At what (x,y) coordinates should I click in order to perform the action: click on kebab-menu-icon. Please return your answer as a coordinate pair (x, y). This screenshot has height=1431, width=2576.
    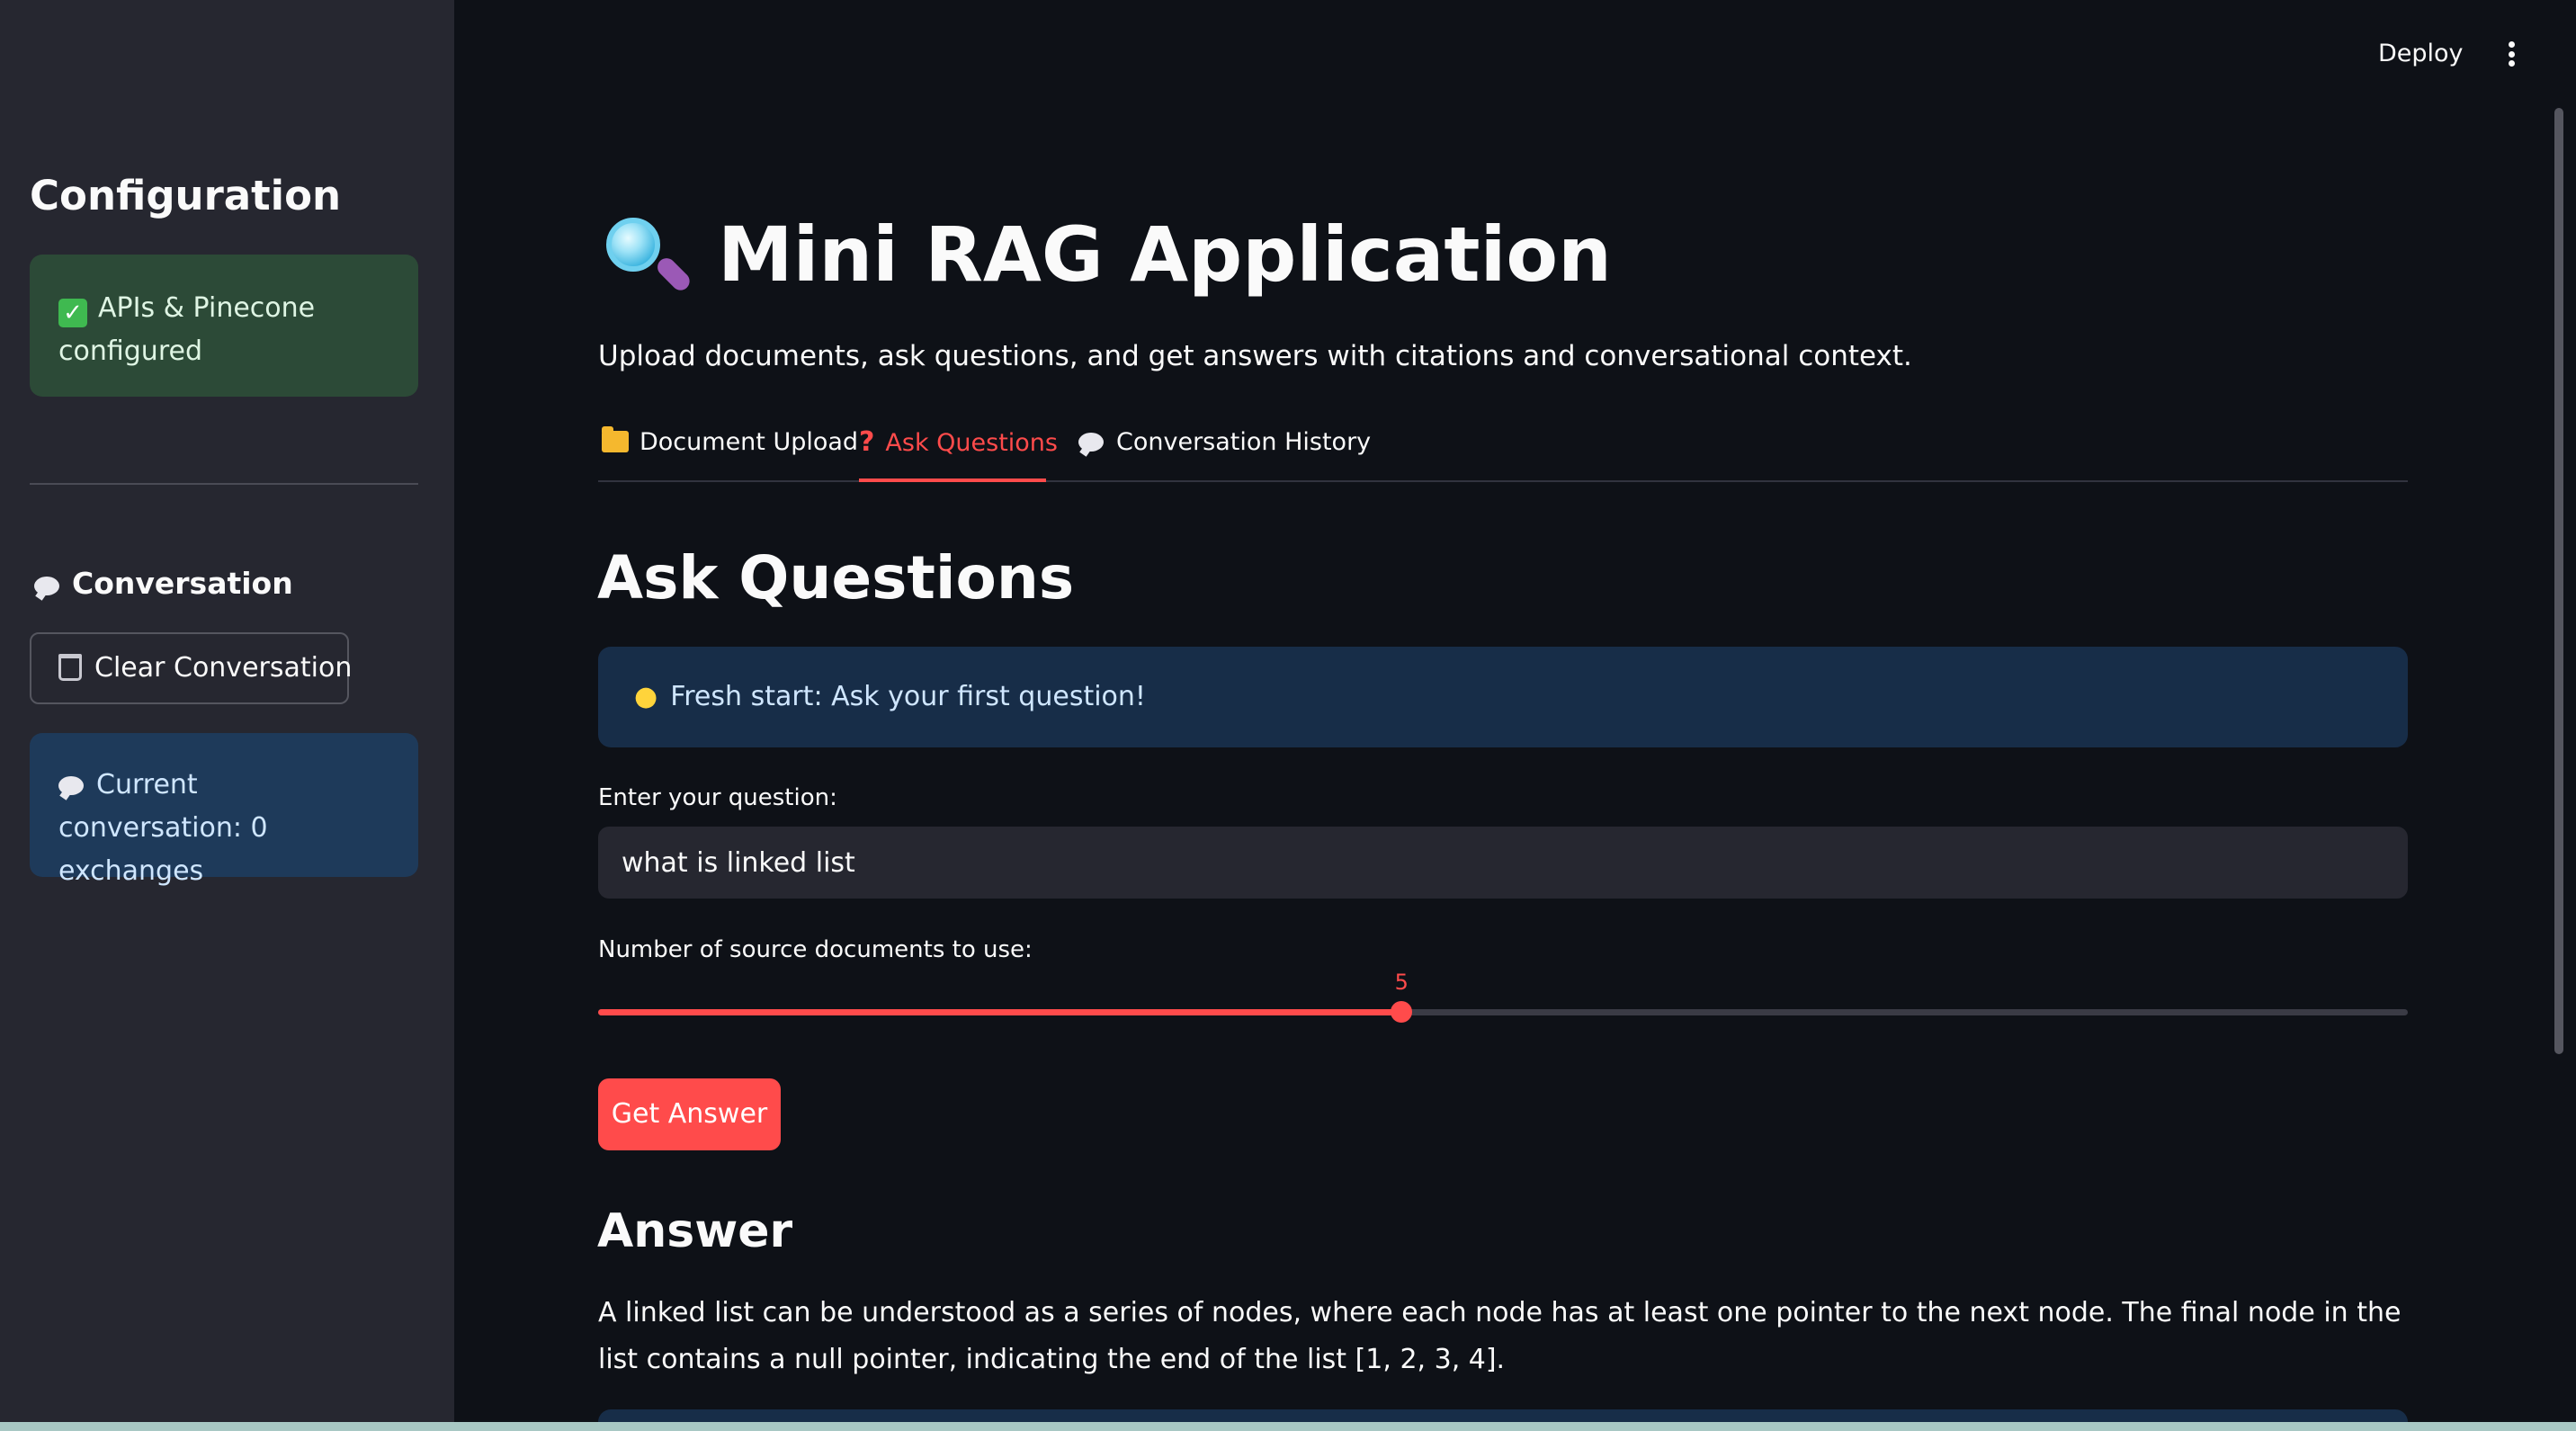
    Looking at the image, I should click on (2511, 54).